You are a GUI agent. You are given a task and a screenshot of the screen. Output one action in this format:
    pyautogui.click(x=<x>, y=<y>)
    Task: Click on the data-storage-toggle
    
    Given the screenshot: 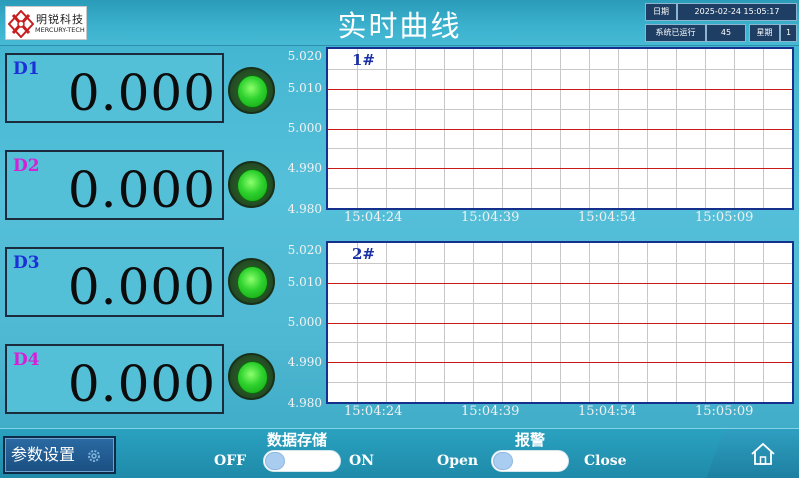 What is the action you would take?
    pyautogui.click(x=302, y=461)
    